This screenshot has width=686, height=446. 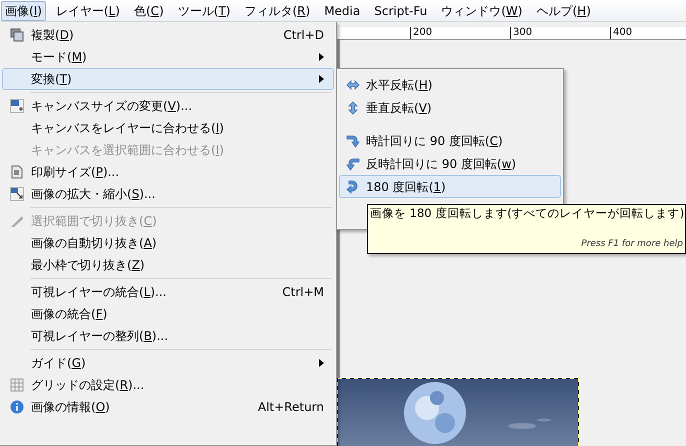 I want to click on menu-item: 最小枠で切り抜き(Z), so click(x=168, y=265).